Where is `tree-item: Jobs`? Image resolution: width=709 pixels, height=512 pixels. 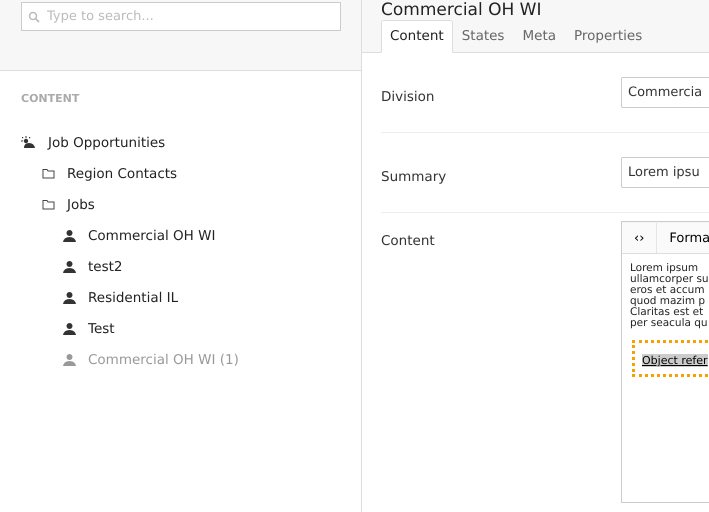
tree-item: Jobs is located at coordinates (81, 204).